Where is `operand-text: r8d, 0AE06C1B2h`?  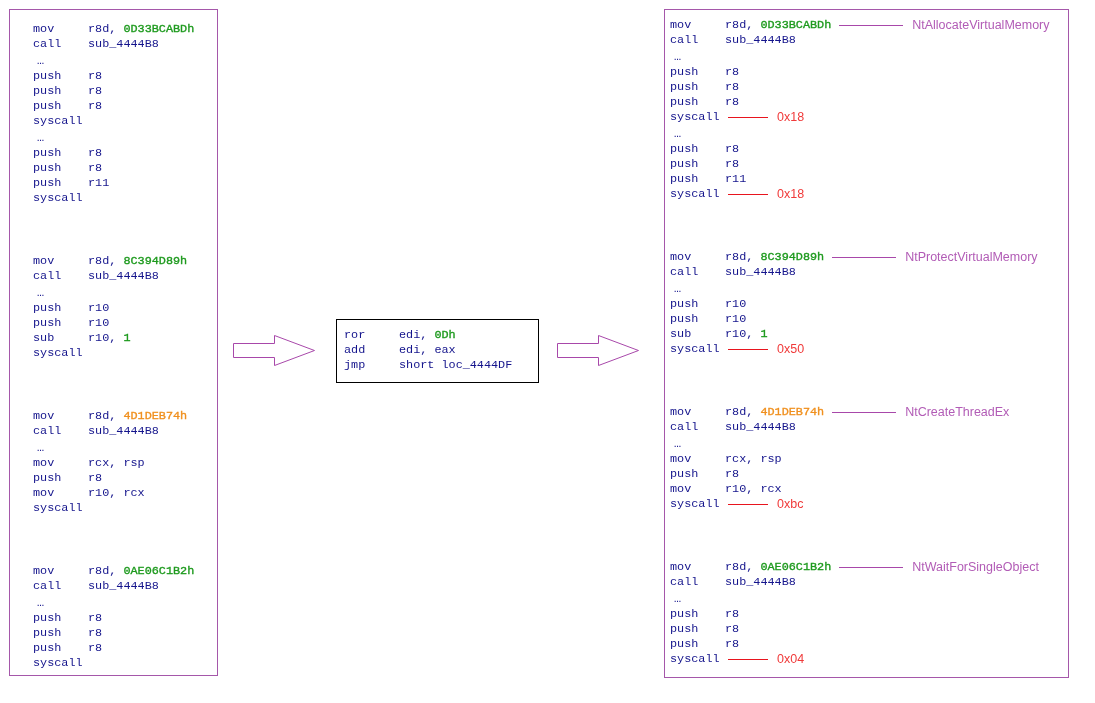
operand-text: r8d, 0AE06C1B2h is located at coordinates (778, 567).